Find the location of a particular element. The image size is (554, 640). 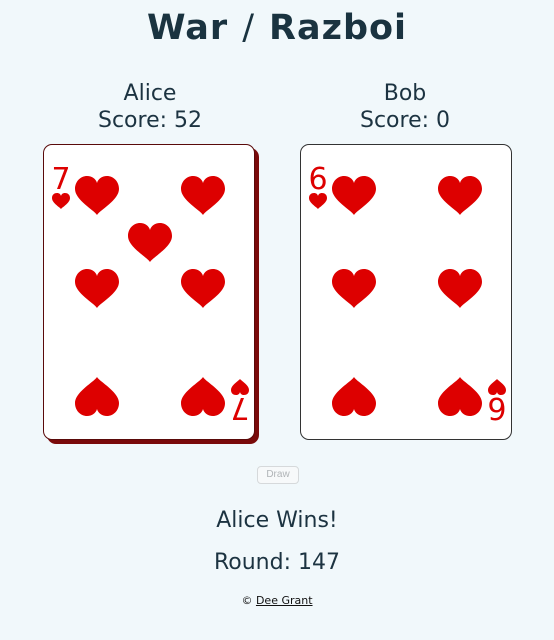

corner-rank-bottom: 6 is located at coordinates (496, 407).